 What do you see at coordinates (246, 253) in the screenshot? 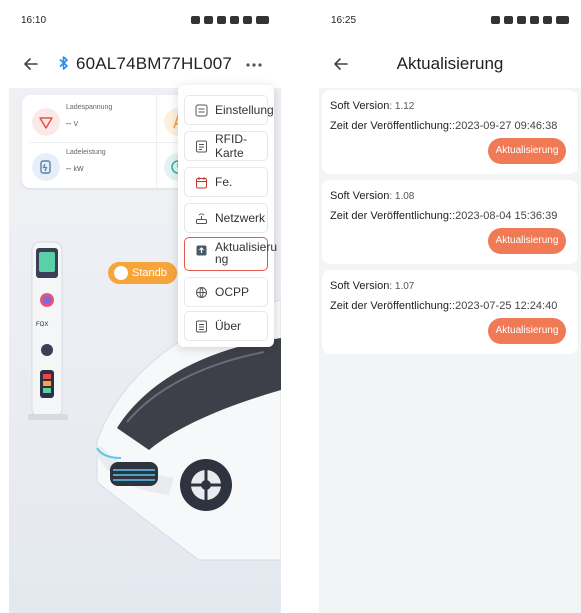
I see `menu-item-label: Aktualisieru ng` at bounding box center [246, 253].